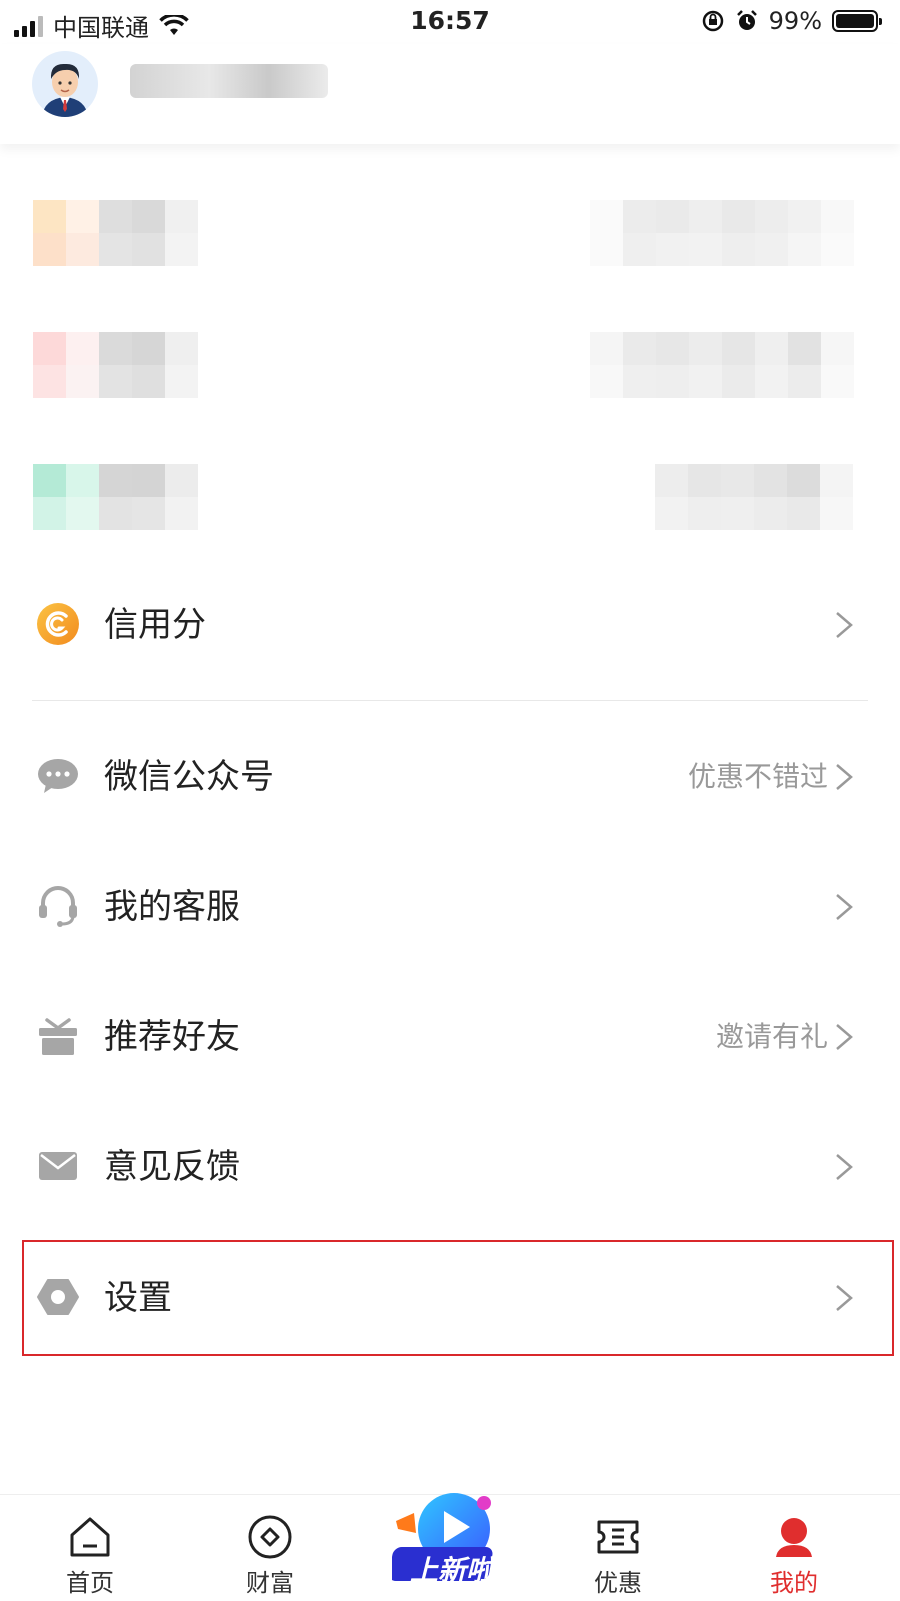 Image resolution: width=900 pixels, height=1601 pixels. I want to click on avatar, so click(65, 84).